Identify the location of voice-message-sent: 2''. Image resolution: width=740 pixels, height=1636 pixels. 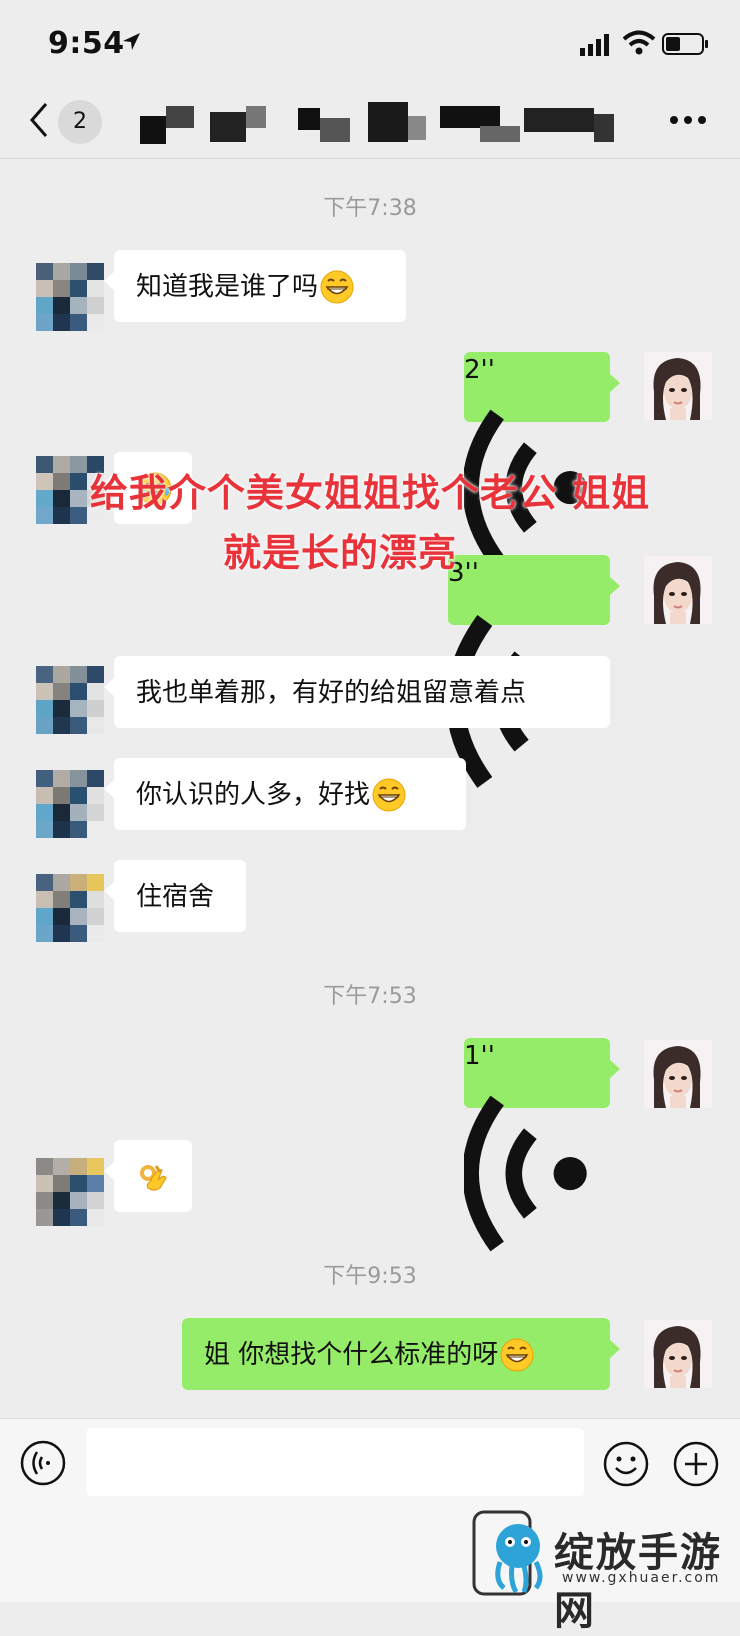
(541, 459).